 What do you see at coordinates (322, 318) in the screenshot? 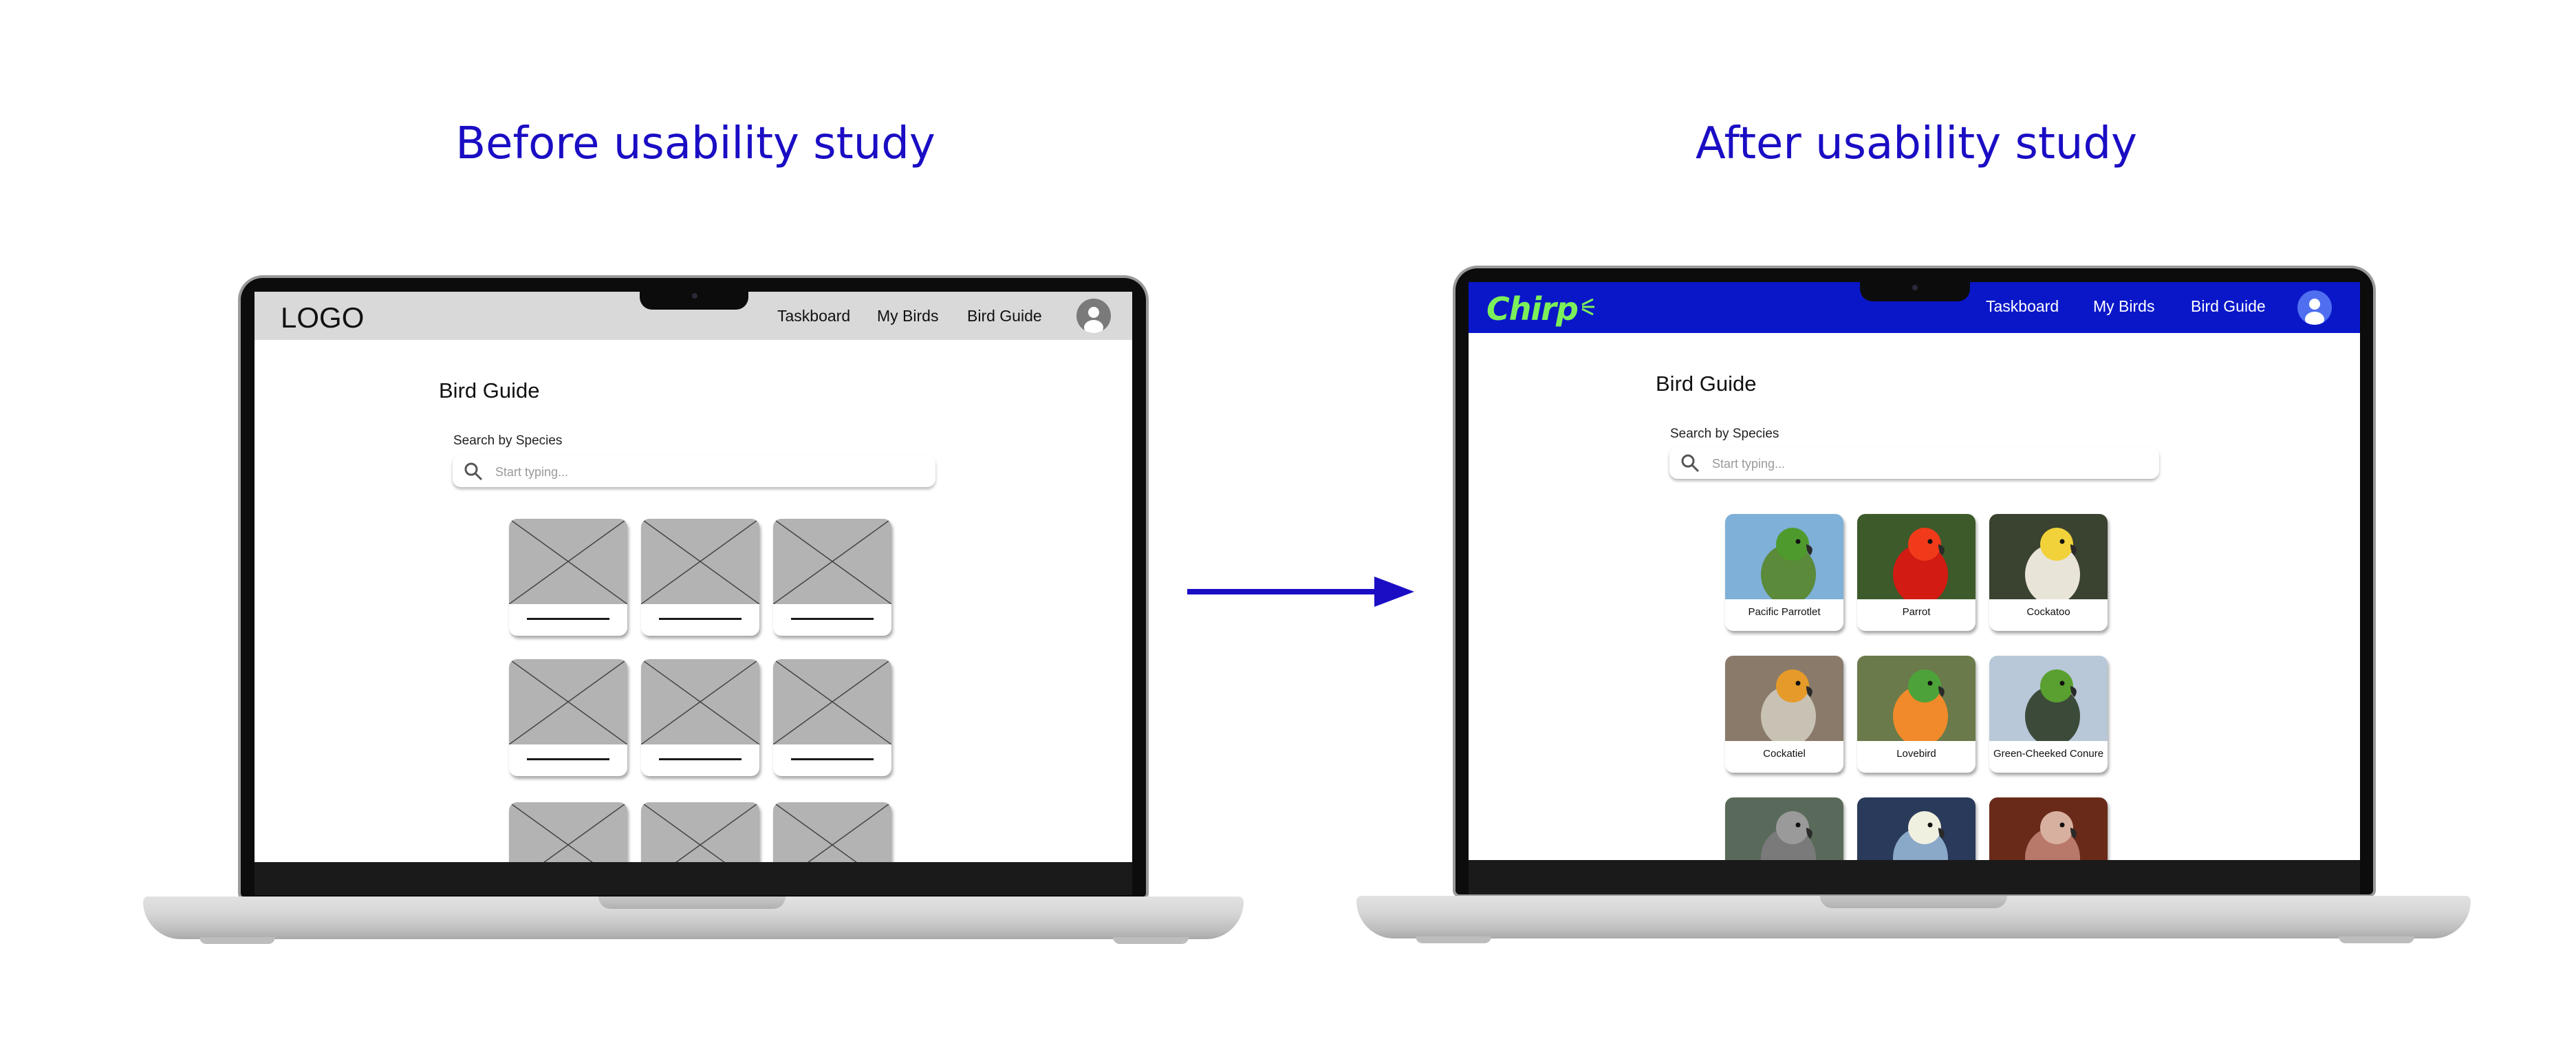
I see `logo-placeholder: LOGO` at bounding box center [322, 318].